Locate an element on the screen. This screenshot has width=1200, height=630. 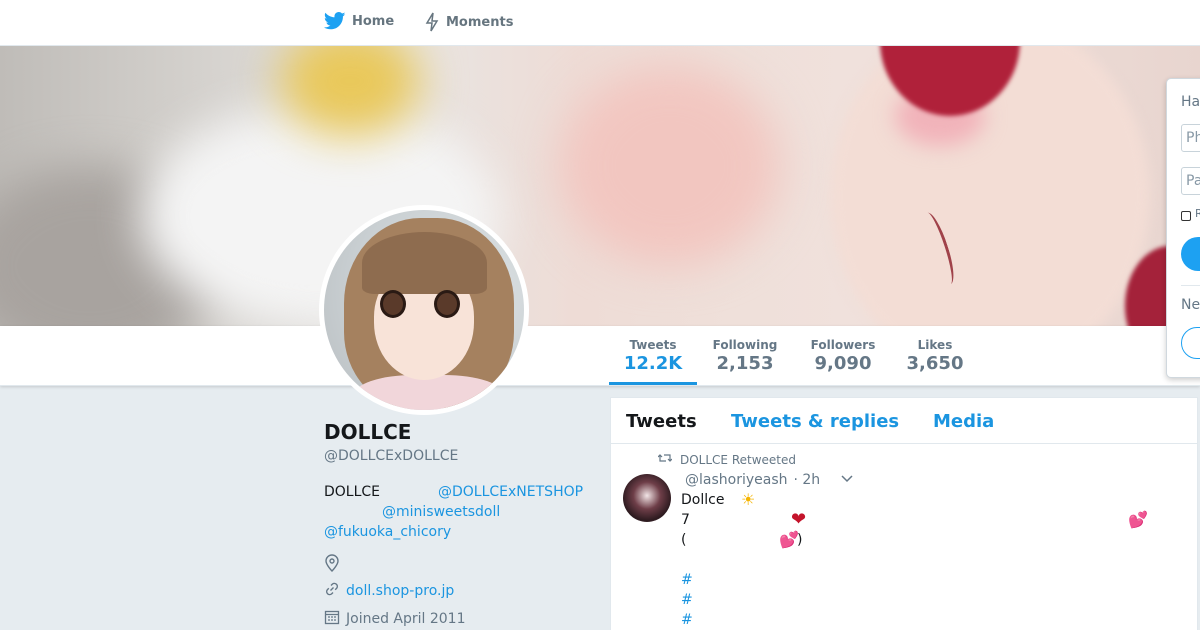
tab-tweets-and-replies: Tweets & replies is located at coordinates (815, 421).